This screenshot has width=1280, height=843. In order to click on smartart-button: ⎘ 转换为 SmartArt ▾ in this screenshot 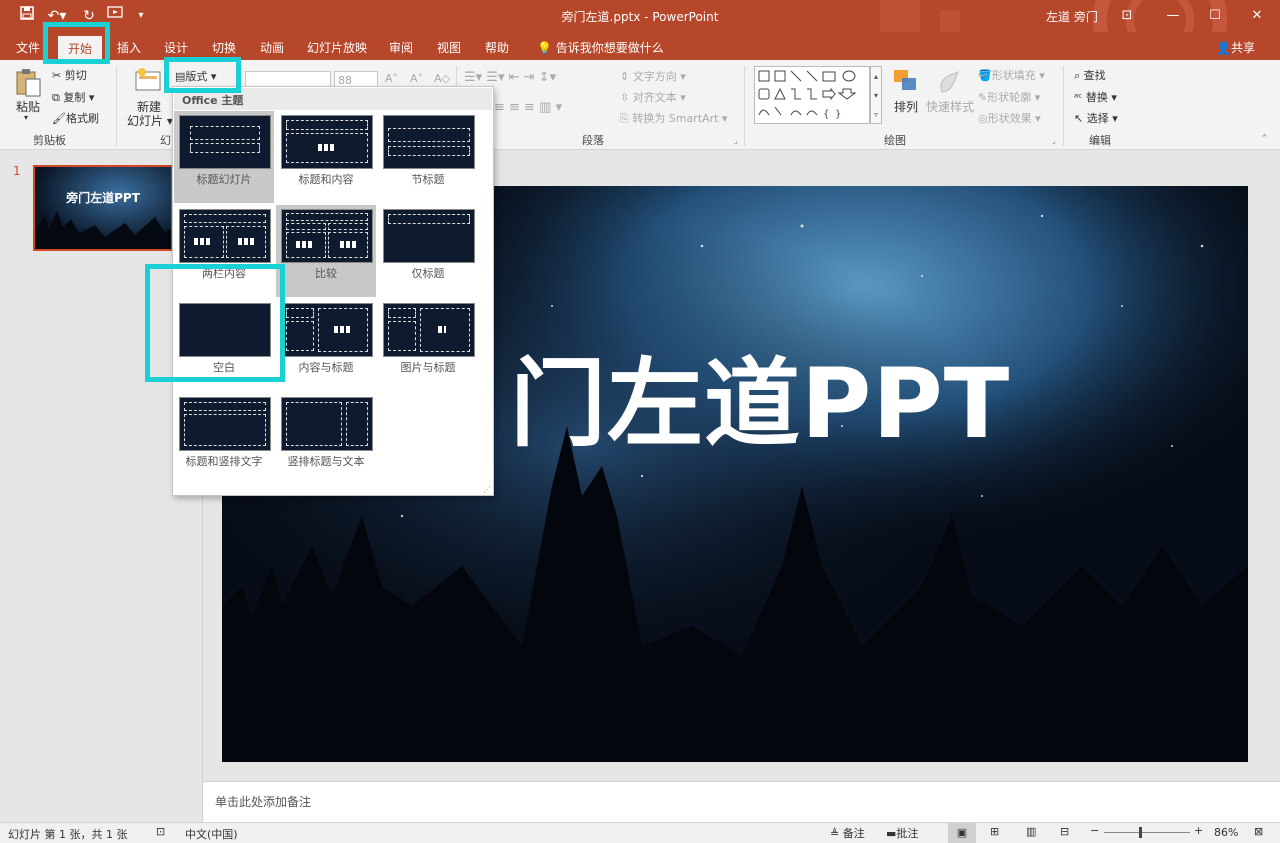, I will do `click(673, 118)`.